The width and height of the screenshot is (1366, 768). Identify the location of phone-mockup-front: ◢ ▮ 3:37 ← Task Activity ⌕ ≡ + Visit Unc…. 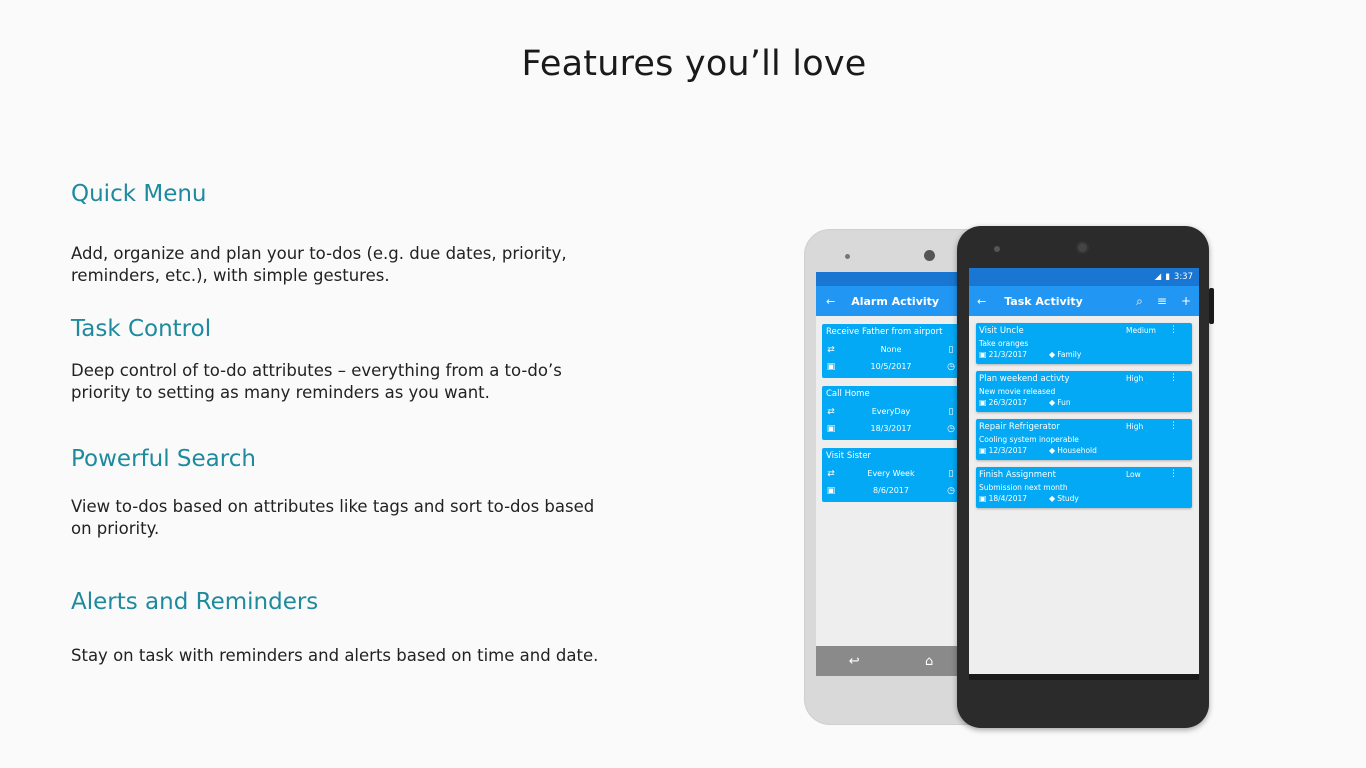
(1085, 477).